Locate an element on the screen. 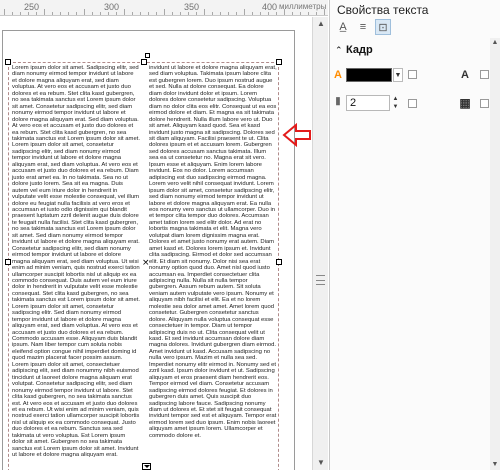 The image size is (500, 470). color-dropdown-icon: ▼ is located at coordinates (398, 75).